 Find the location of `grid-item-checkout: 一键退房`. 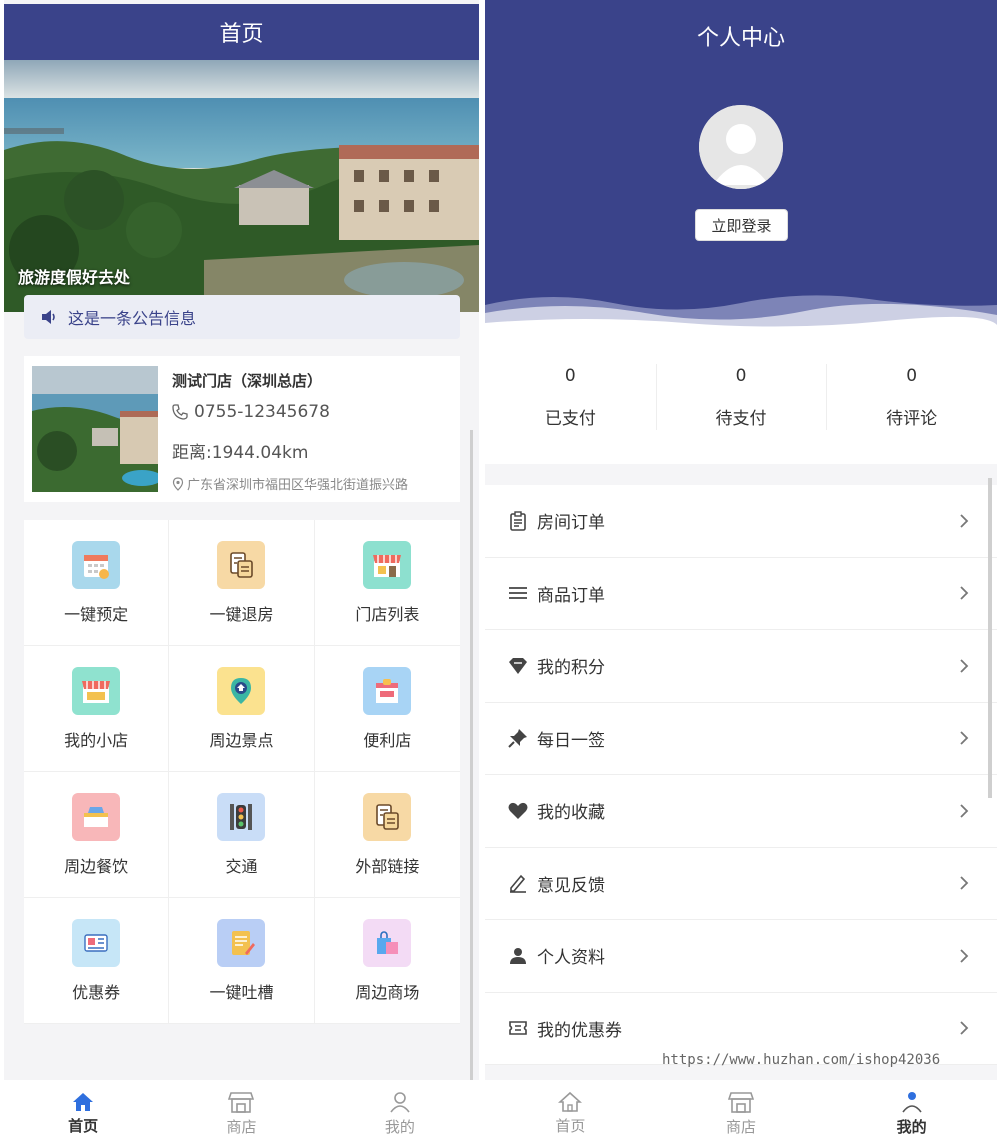

grid-item-checkout: 一键退房 is located at coordinates (242, 583).